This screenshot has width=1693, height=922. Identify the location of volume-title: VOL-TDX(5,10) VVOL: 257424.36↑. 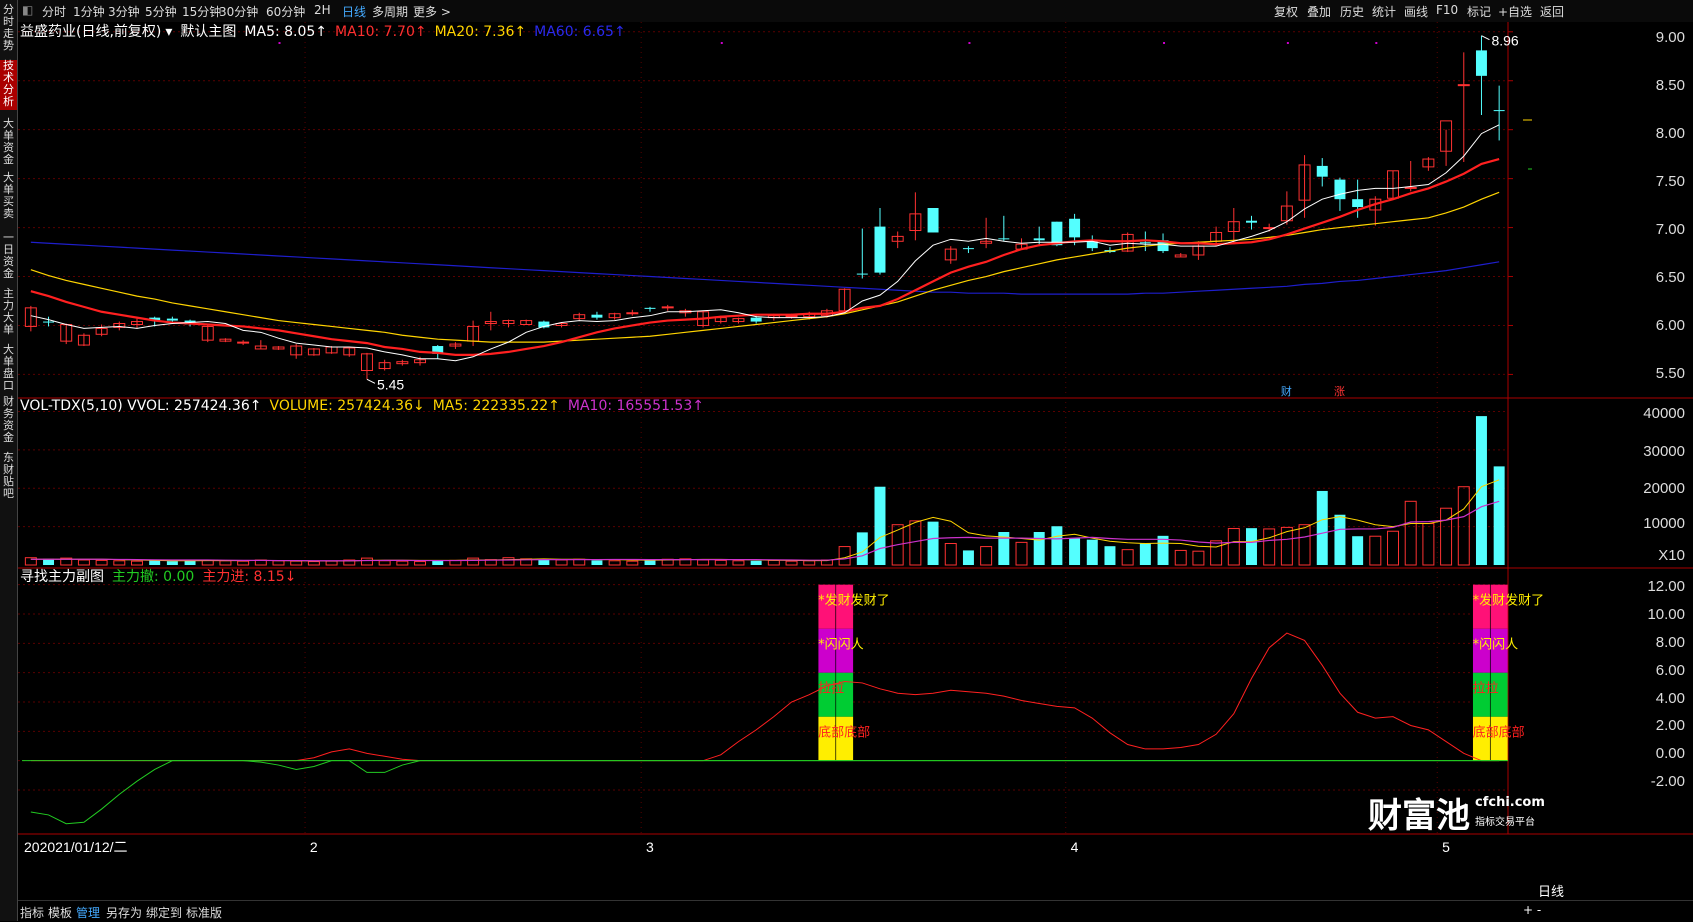
(141, 406).